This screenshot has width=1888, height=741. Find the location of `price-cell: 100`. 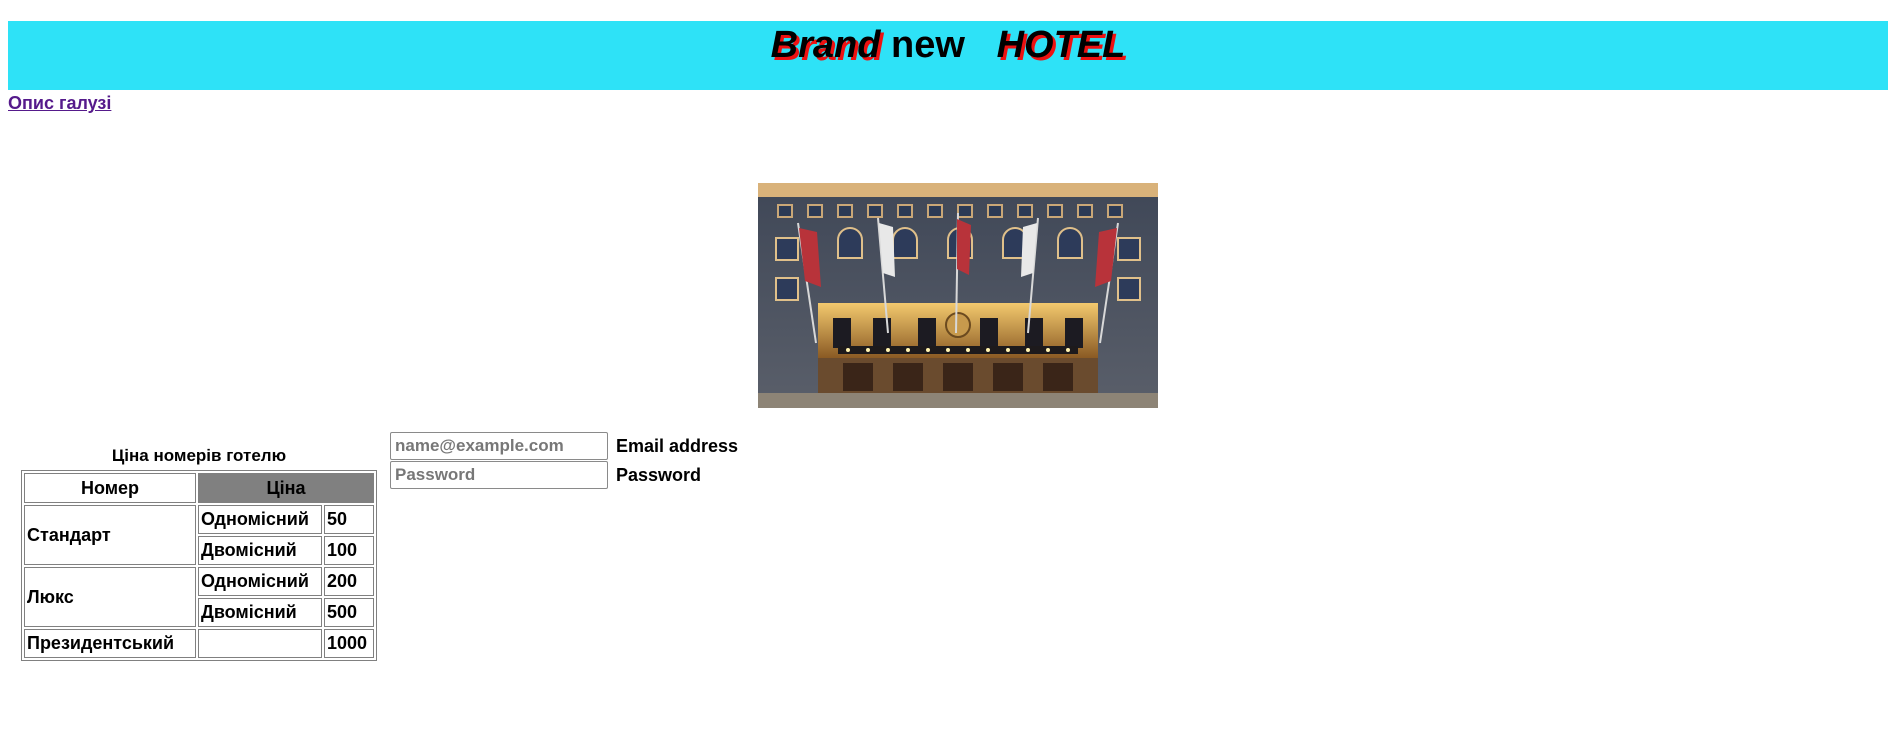

price-cell: 100 is located at coordinates (349, 550).